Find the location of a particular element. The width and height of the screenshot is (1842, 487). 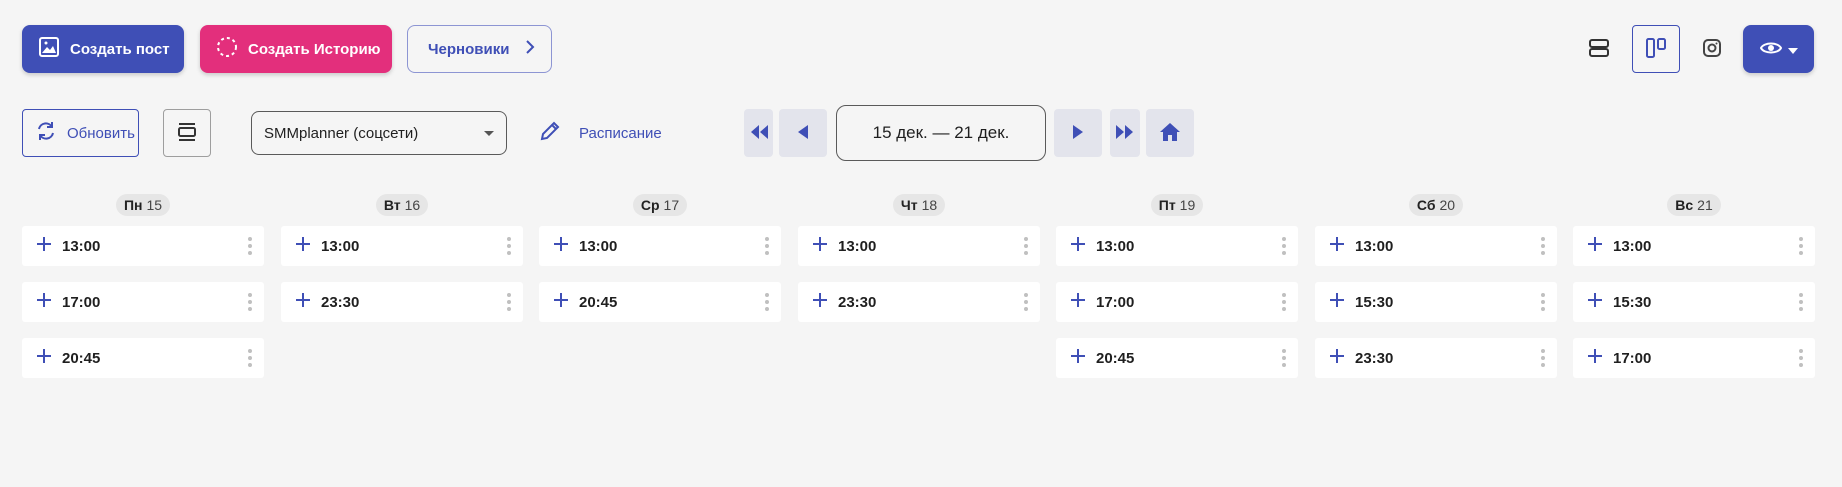

create-post-button: Создать пост is located at coordinates (103, 49).